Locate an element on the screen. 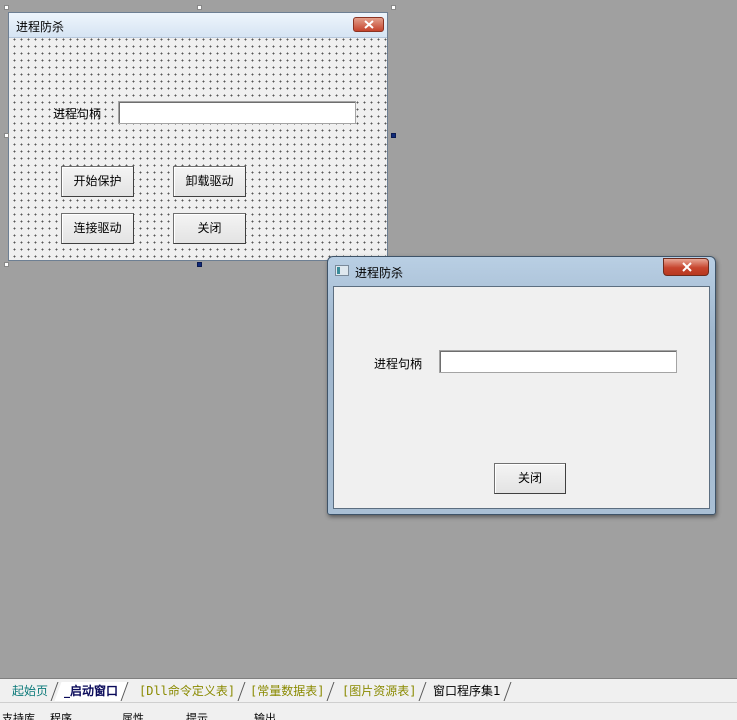 The height and width of the screenshot is (720, 737). connect-driver-button: 连接驱动 is located at coordinates (97, 228).